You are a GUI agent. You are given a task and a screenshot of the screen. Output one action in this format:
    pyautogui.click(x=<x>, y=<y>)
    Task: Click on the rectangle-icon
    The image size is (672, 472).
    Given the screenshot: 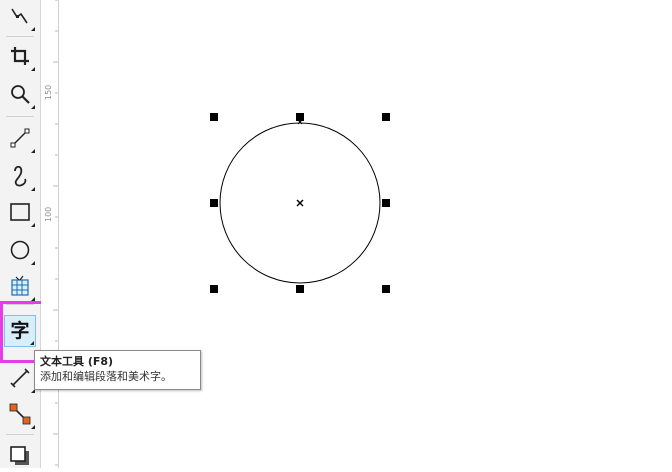 What is the action you would take?
    pyautogui.click(x=20, y=212)
    